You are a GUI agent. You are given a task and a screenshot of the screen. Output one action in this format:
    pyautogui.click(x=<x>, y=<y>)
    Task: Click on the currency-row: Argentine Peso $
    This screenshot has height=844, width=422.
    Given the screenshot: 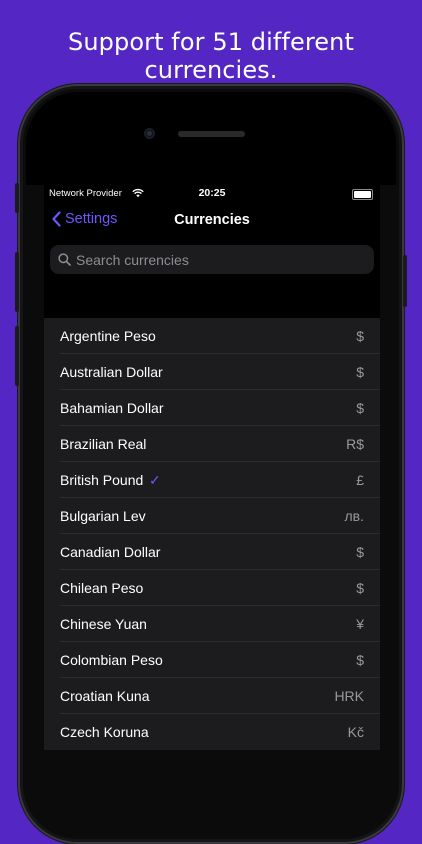 What is the action you would take?
    pyautogui.click(x=212, y=336)
    